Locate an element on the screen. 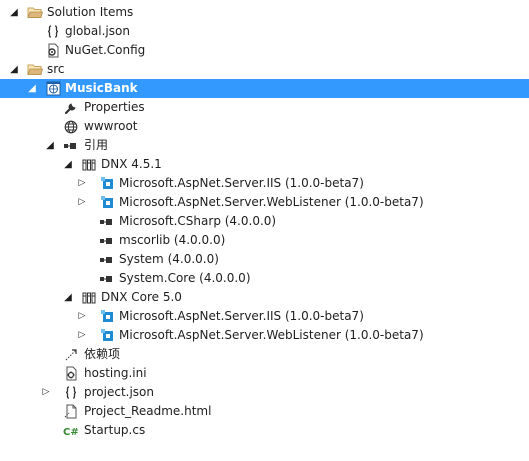 This screenshot has width=529, height=461. tree-item-assembly-reference: System (4.0.0.0) is located at coordinates (264, 259).